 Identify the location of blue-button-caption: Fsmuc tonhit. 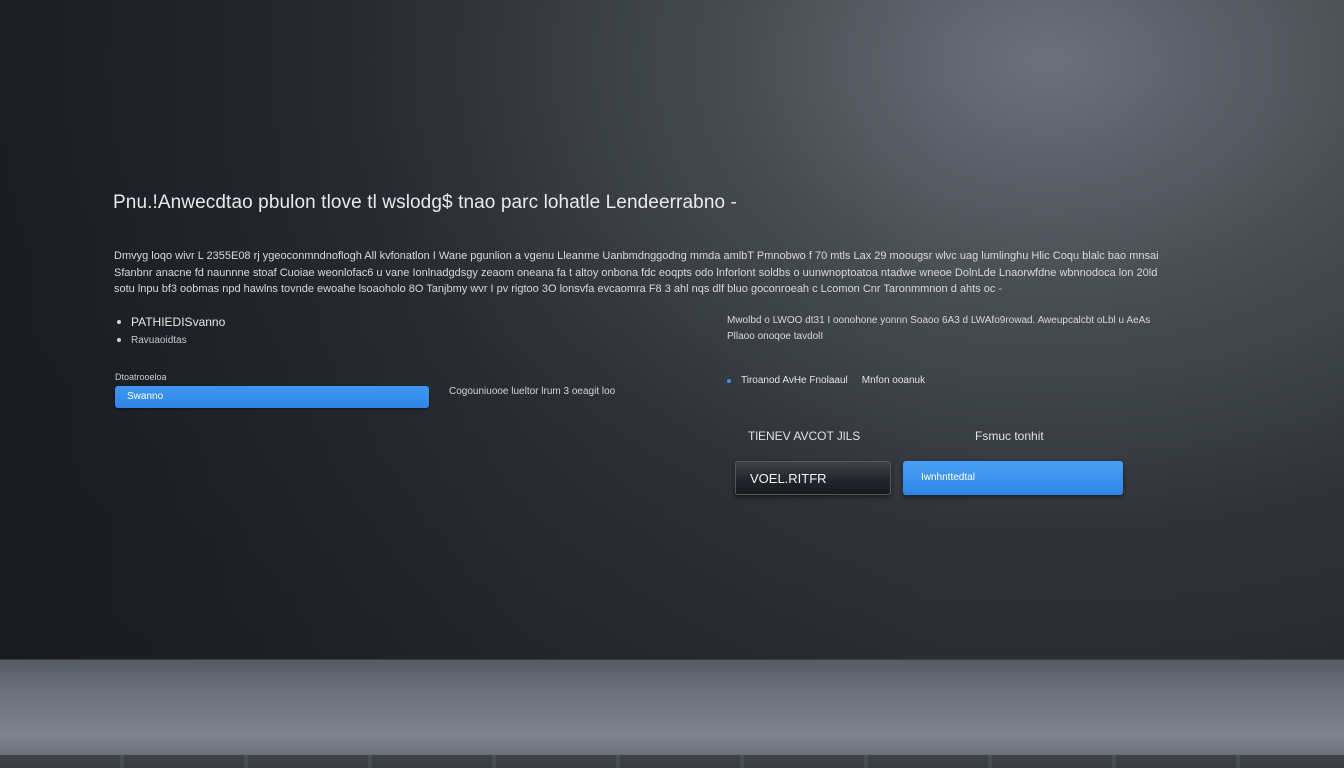
(1009, 436).